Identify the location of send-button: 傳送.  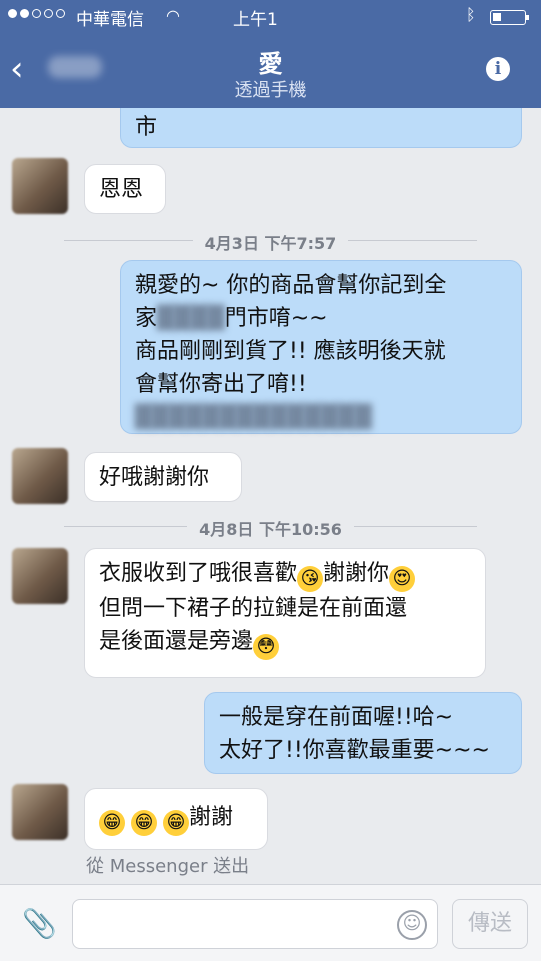
(490, 924).